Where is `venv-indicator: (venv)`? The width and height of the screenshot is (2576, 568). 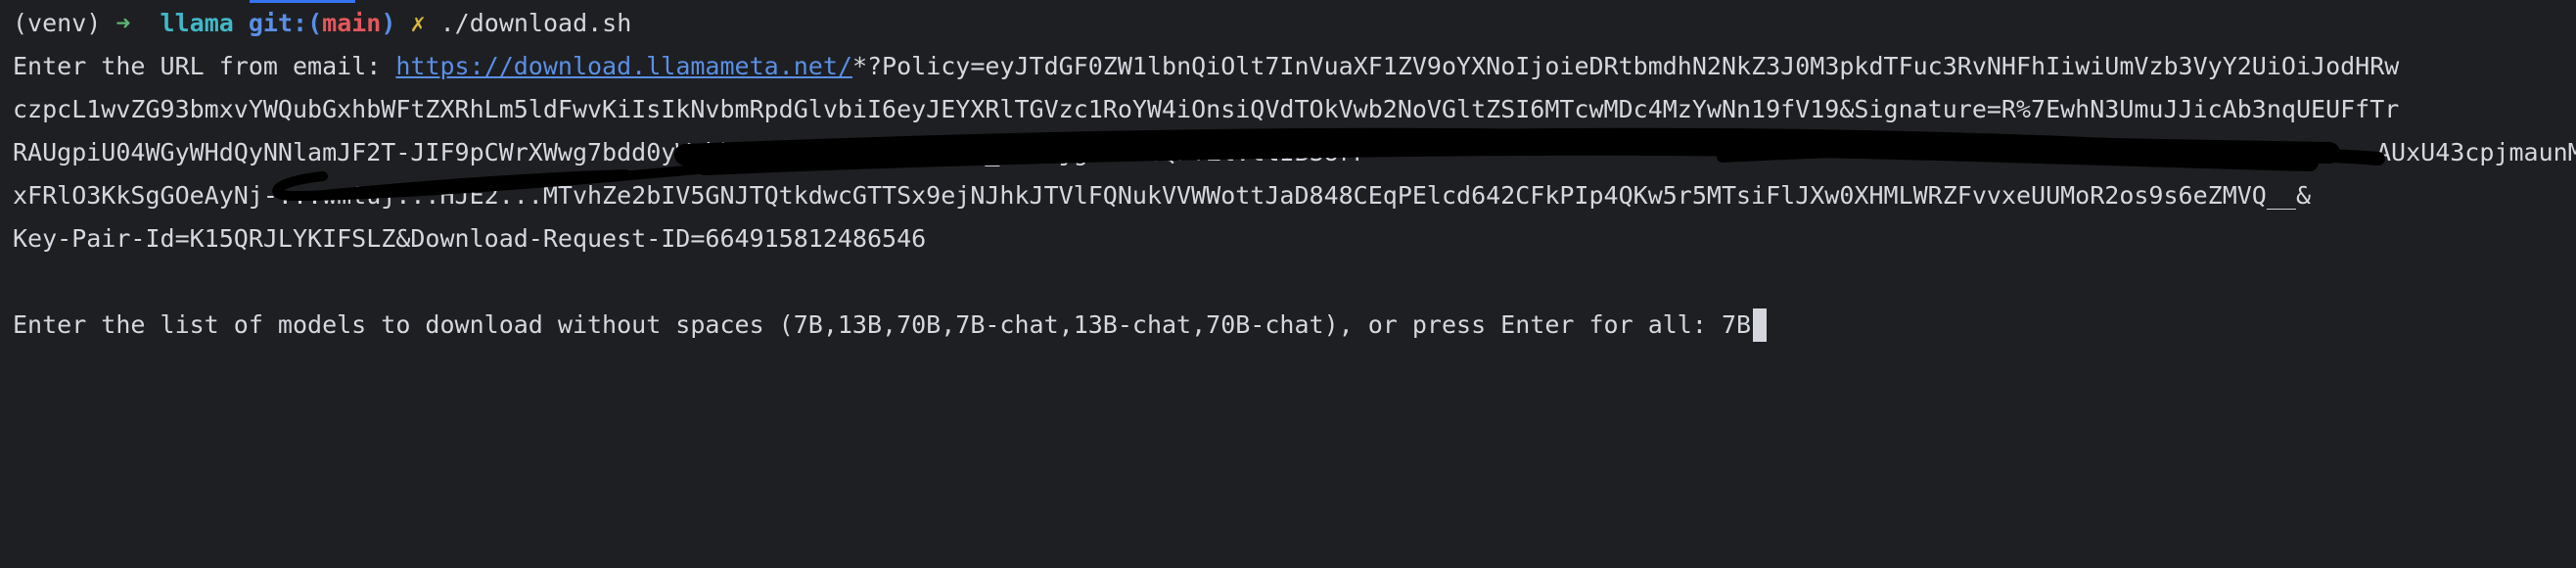 venv-indicator: (venv) is located at coordinates (58, 23).